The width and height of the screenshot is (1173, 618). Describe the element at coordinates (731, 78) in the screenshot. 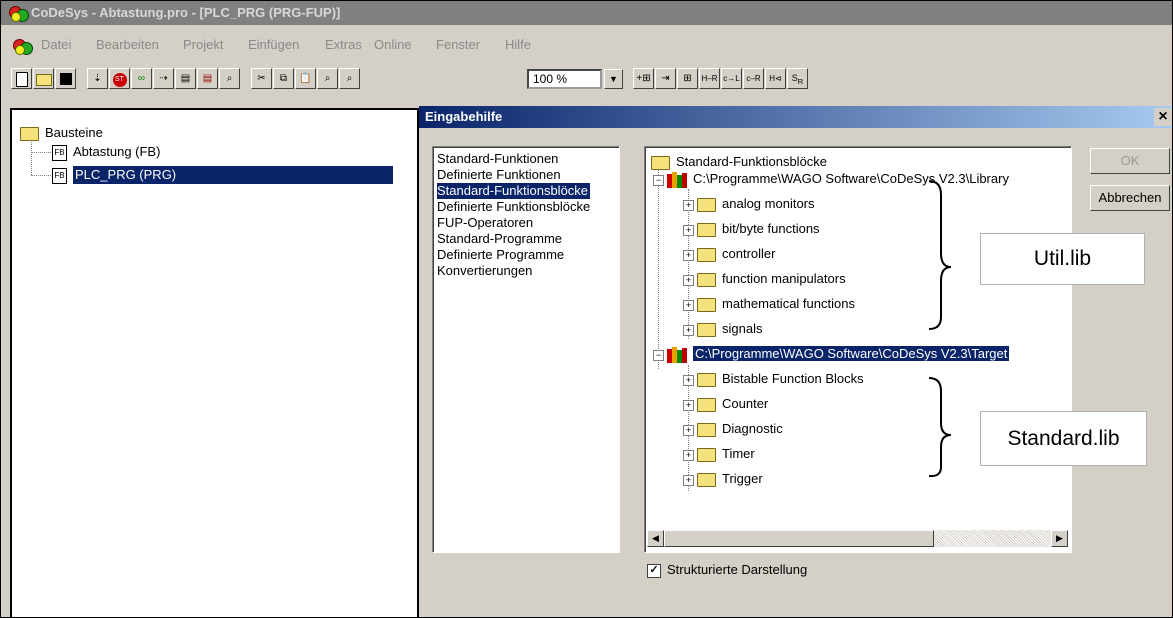

I see `coil-icon: c→L` at that location.